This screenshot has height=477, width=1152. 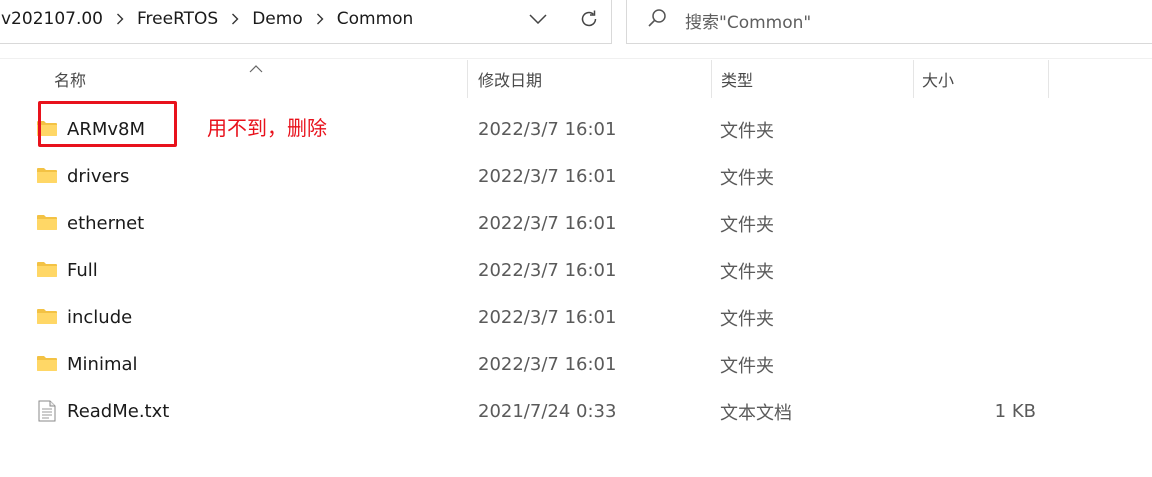 What do you see at coordinates (816, 79) in the screenshot?
I see `column-header-type: 类型` at bounding box center [816, 79].